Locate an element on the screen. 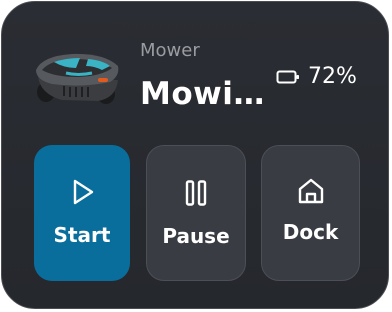 The width and height of the screenshot is (392, 312). battery-icon is located at coordinates (287, 76).